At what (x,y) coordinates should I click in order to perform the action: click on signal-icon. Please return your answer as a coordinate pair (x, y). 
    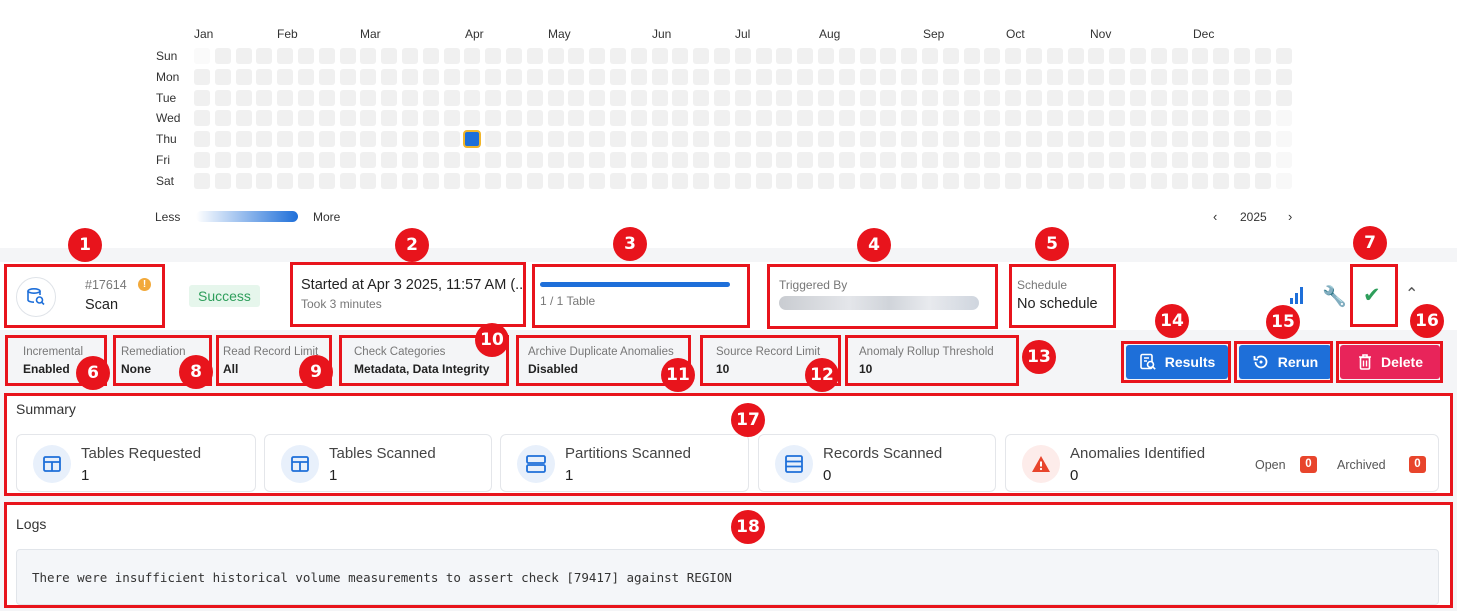
    Looking at the image, I should click on (1297, 295).